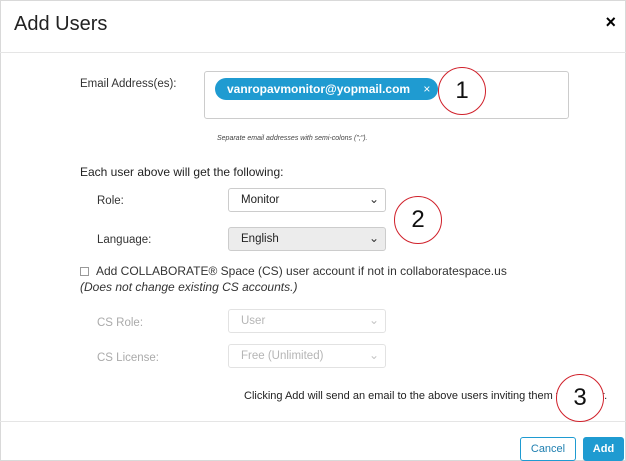  I want to click on email-input: vanropavmonitor@yopmail.com ×, so click(386, 95).